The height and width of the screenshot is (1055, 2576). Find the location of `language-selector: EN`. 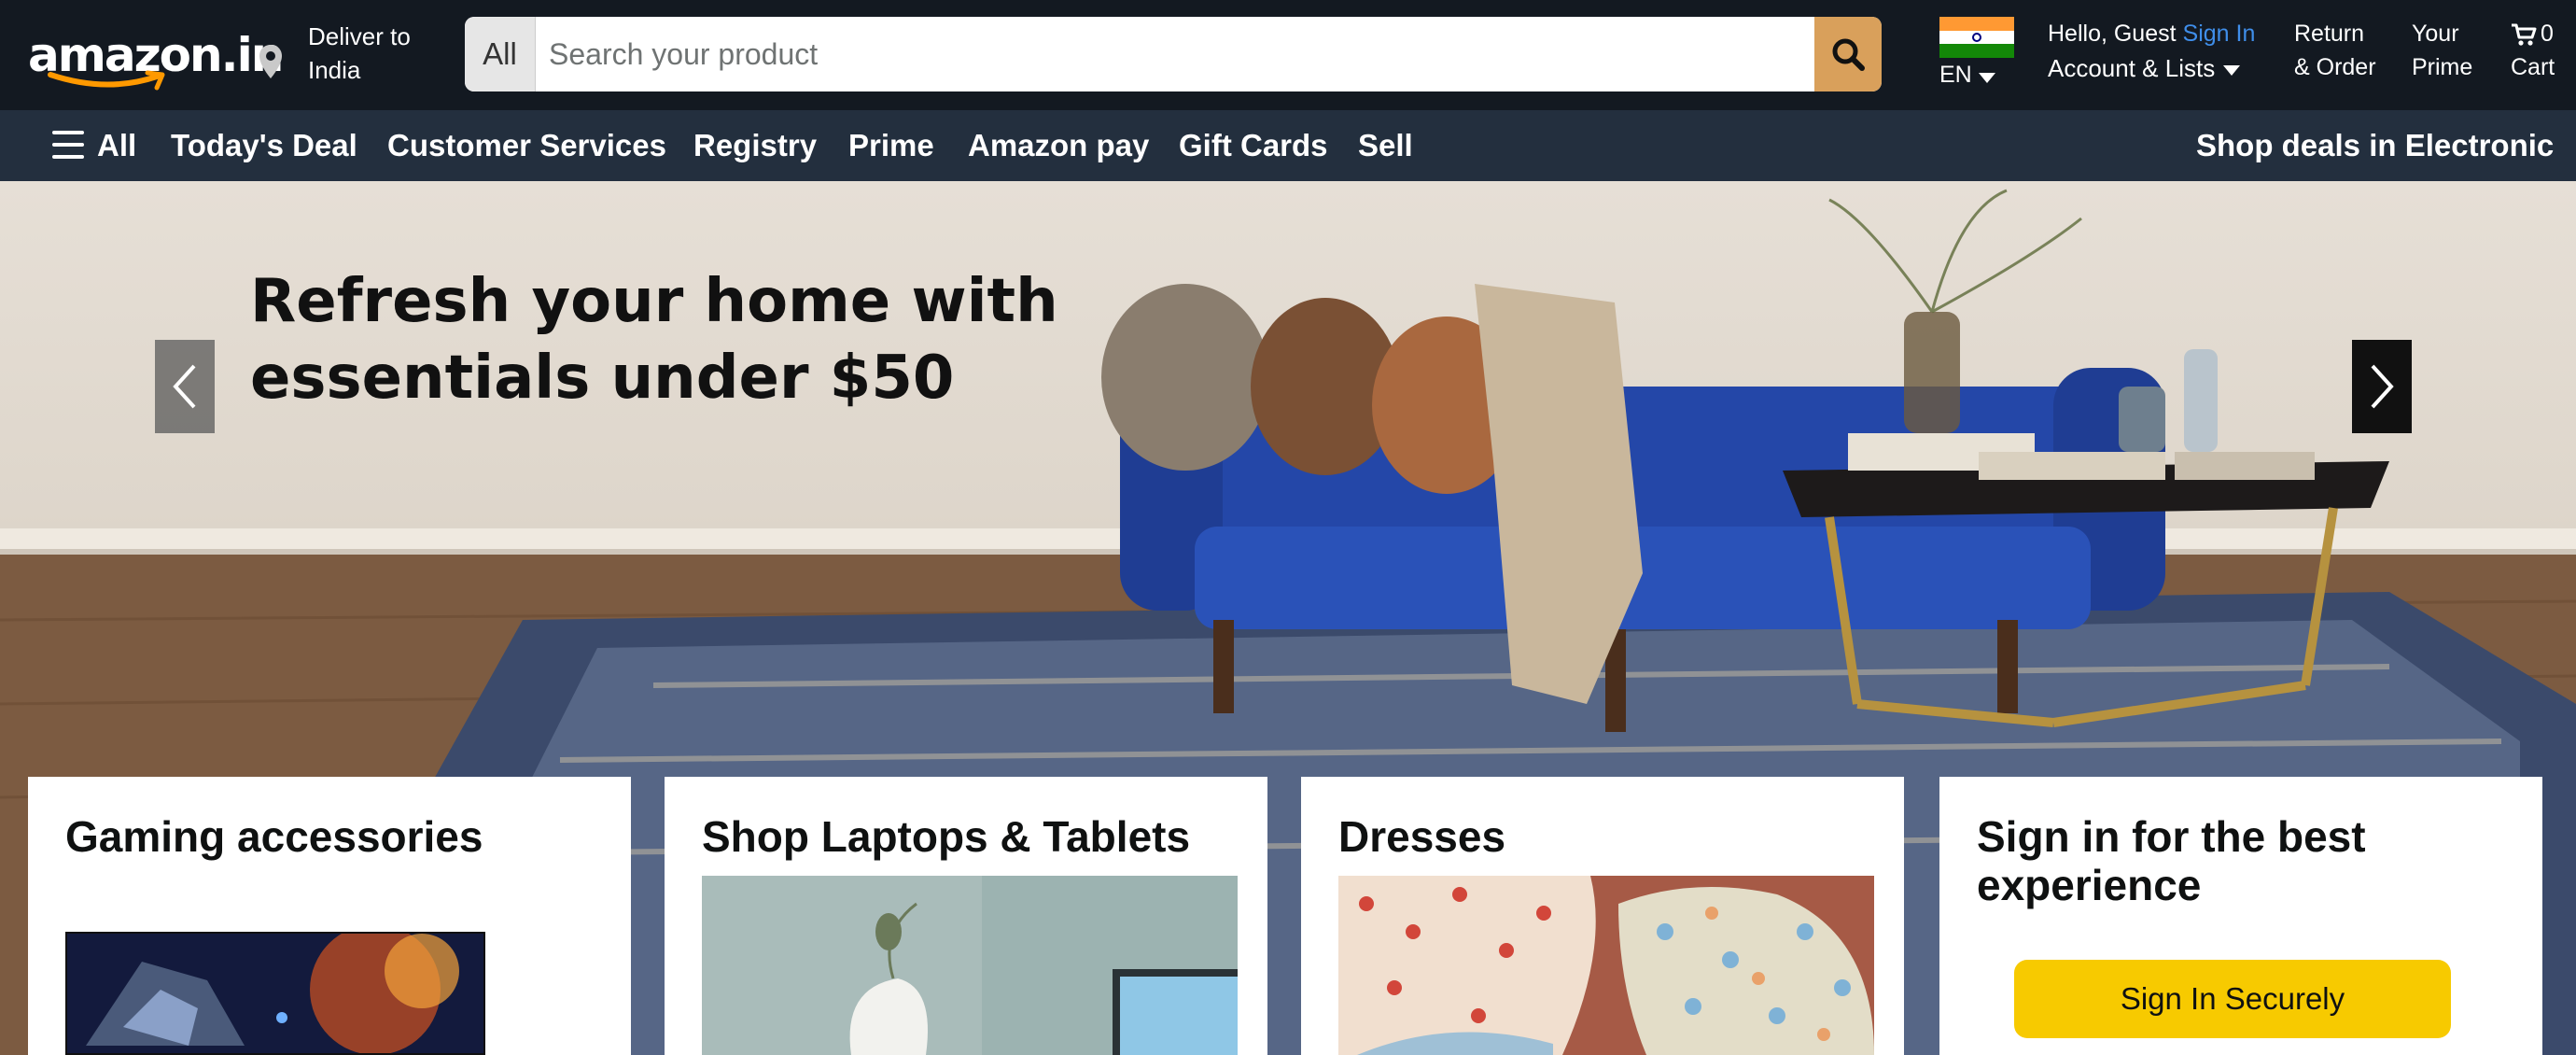

language-selector: EN is located at coordinates (1975, 54).